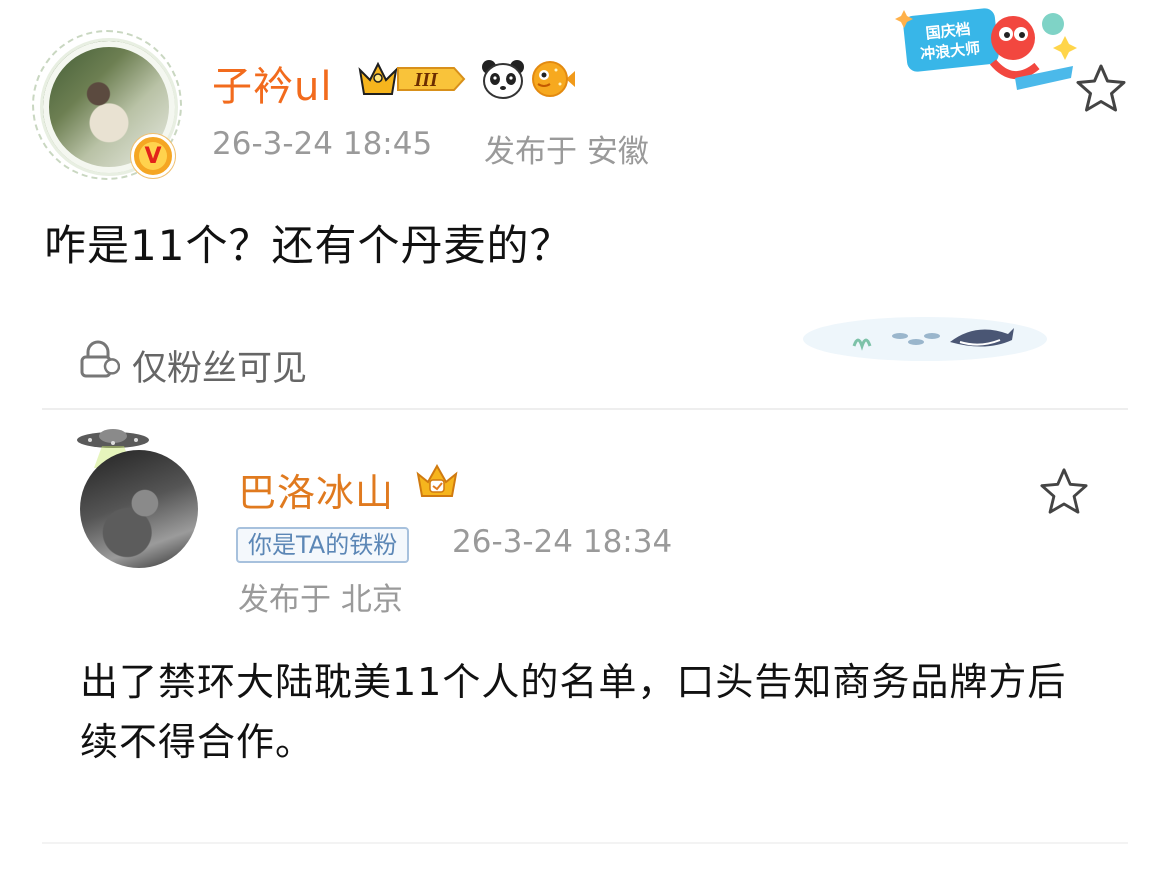 The image size is (1170, 880). What do you see at coordinates (573, 712) in the screenshot?
I see `reply-content: 出了禁环大陆耽美11个人的名单，口头告知商务品牌方后续不得合作。` at bounding box center [573, 712].